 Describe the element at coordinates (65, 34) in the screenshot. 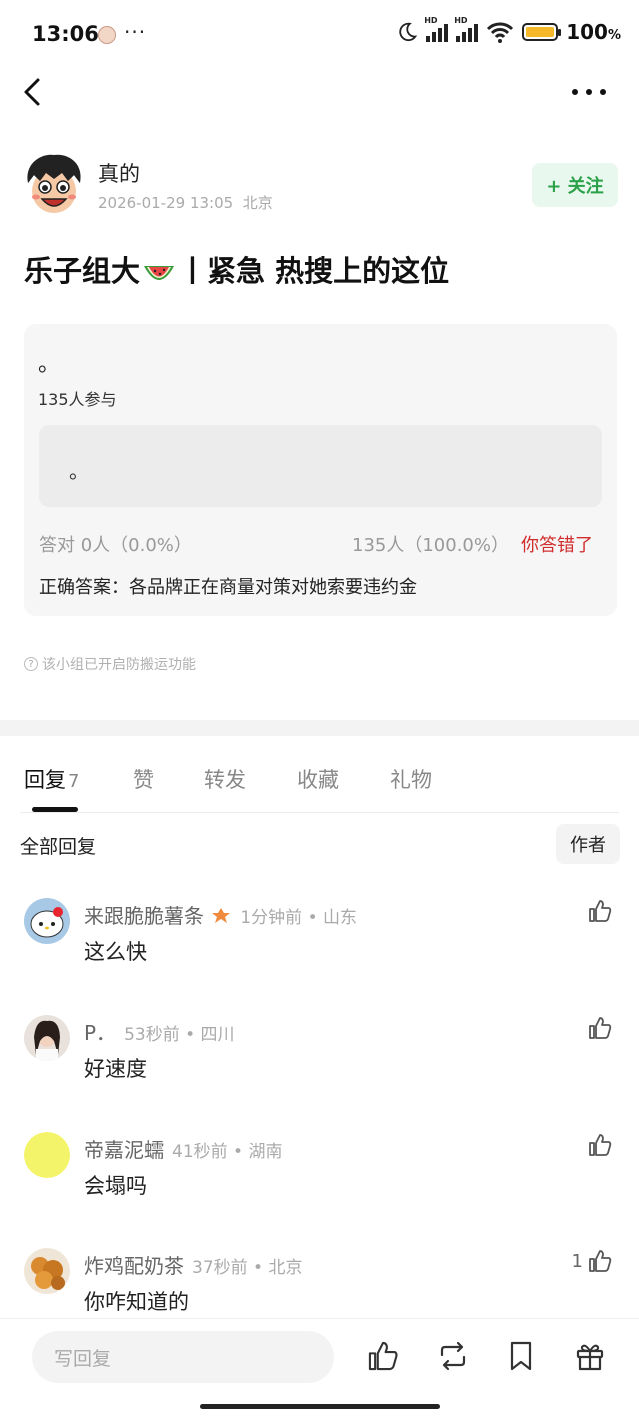

I see `status-time: 13:06` at that location.